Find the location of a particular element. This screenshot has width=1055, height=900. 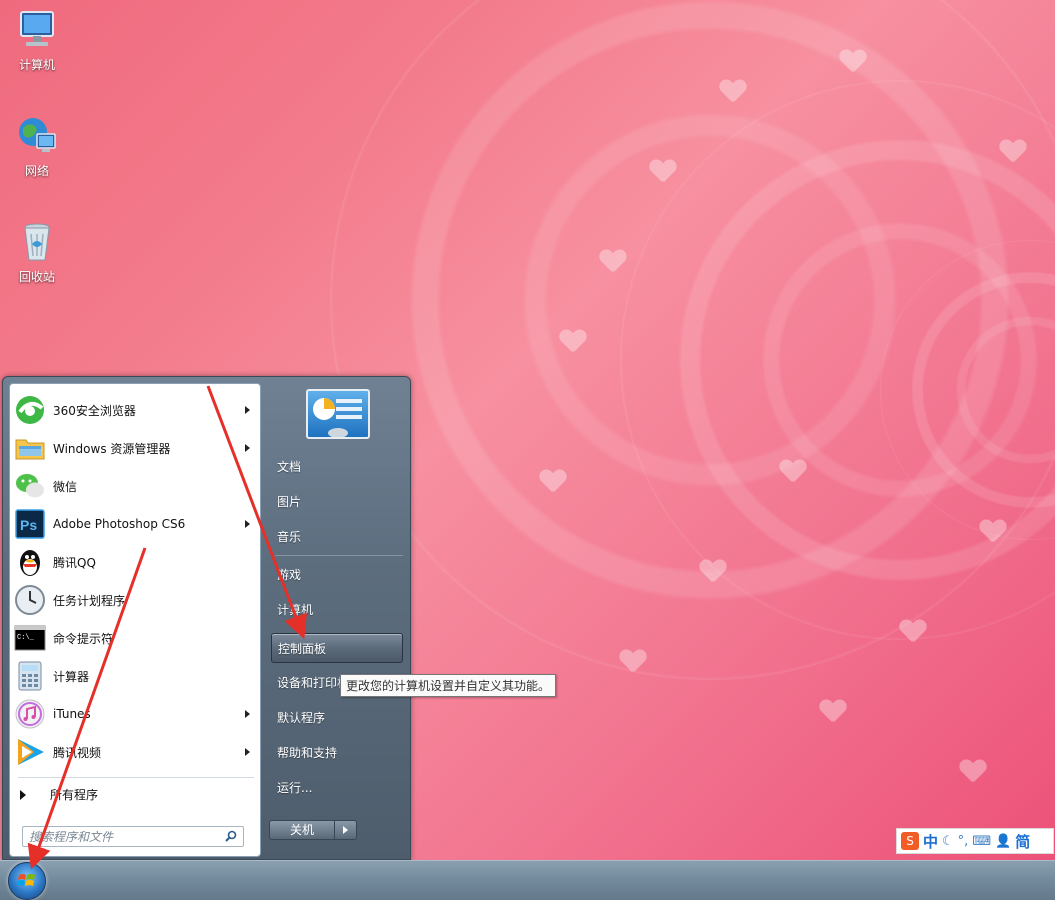

svg-text: C:\_ is located at coordinates (26, 638).